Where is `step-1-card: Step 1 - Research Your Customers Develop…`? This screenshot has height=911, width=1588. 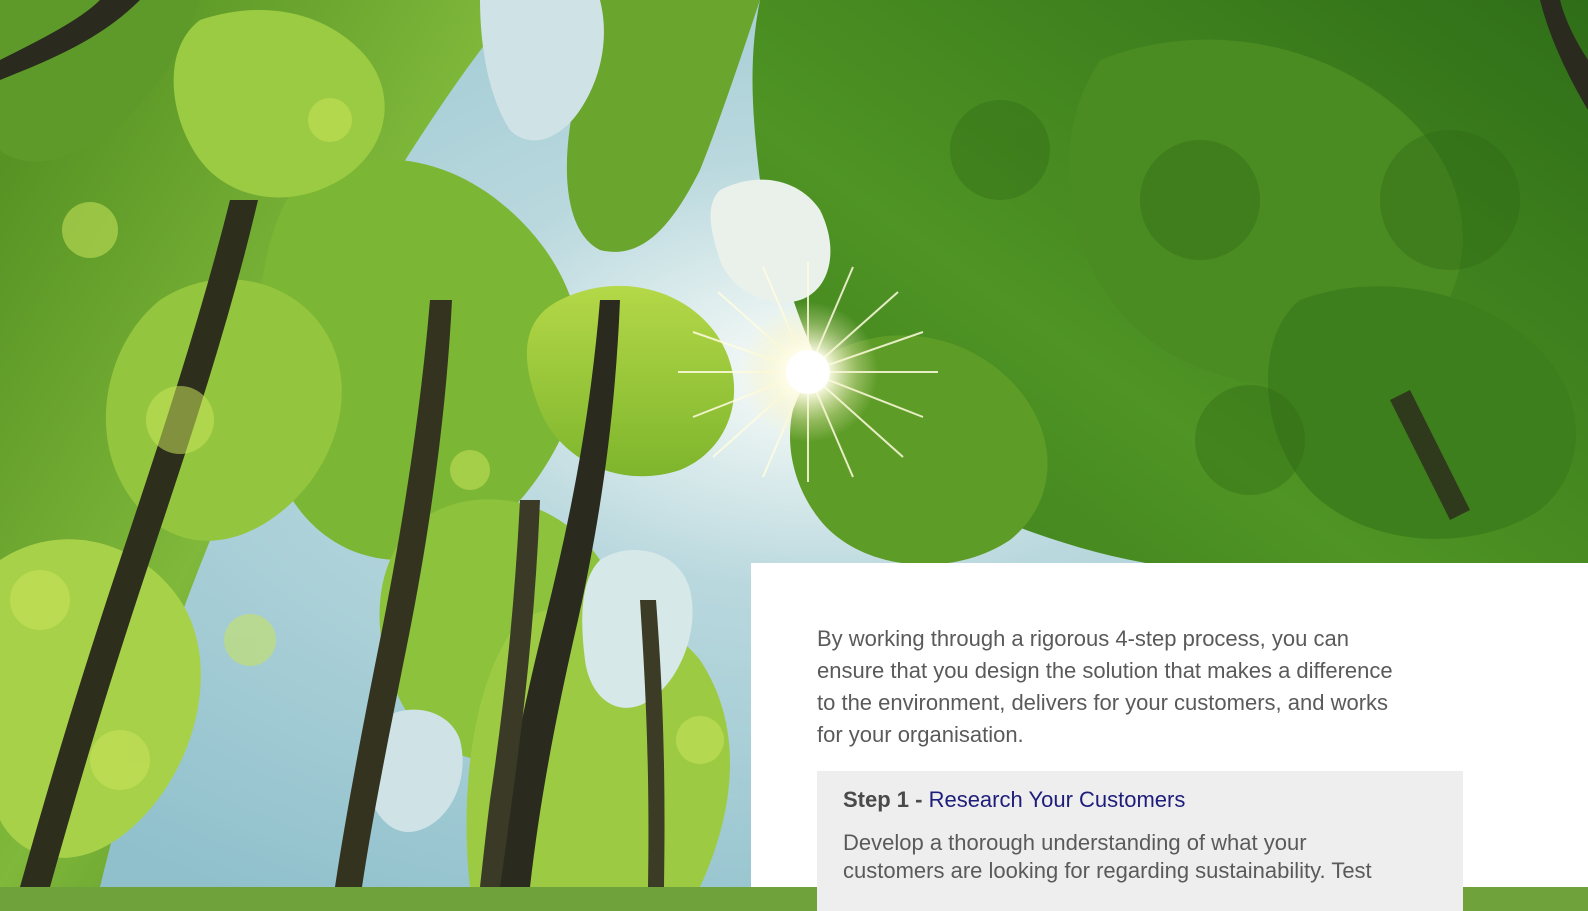
step-1-card: Step 1 - Research Your Customers Develop… is located at coordinates (1140, 841).